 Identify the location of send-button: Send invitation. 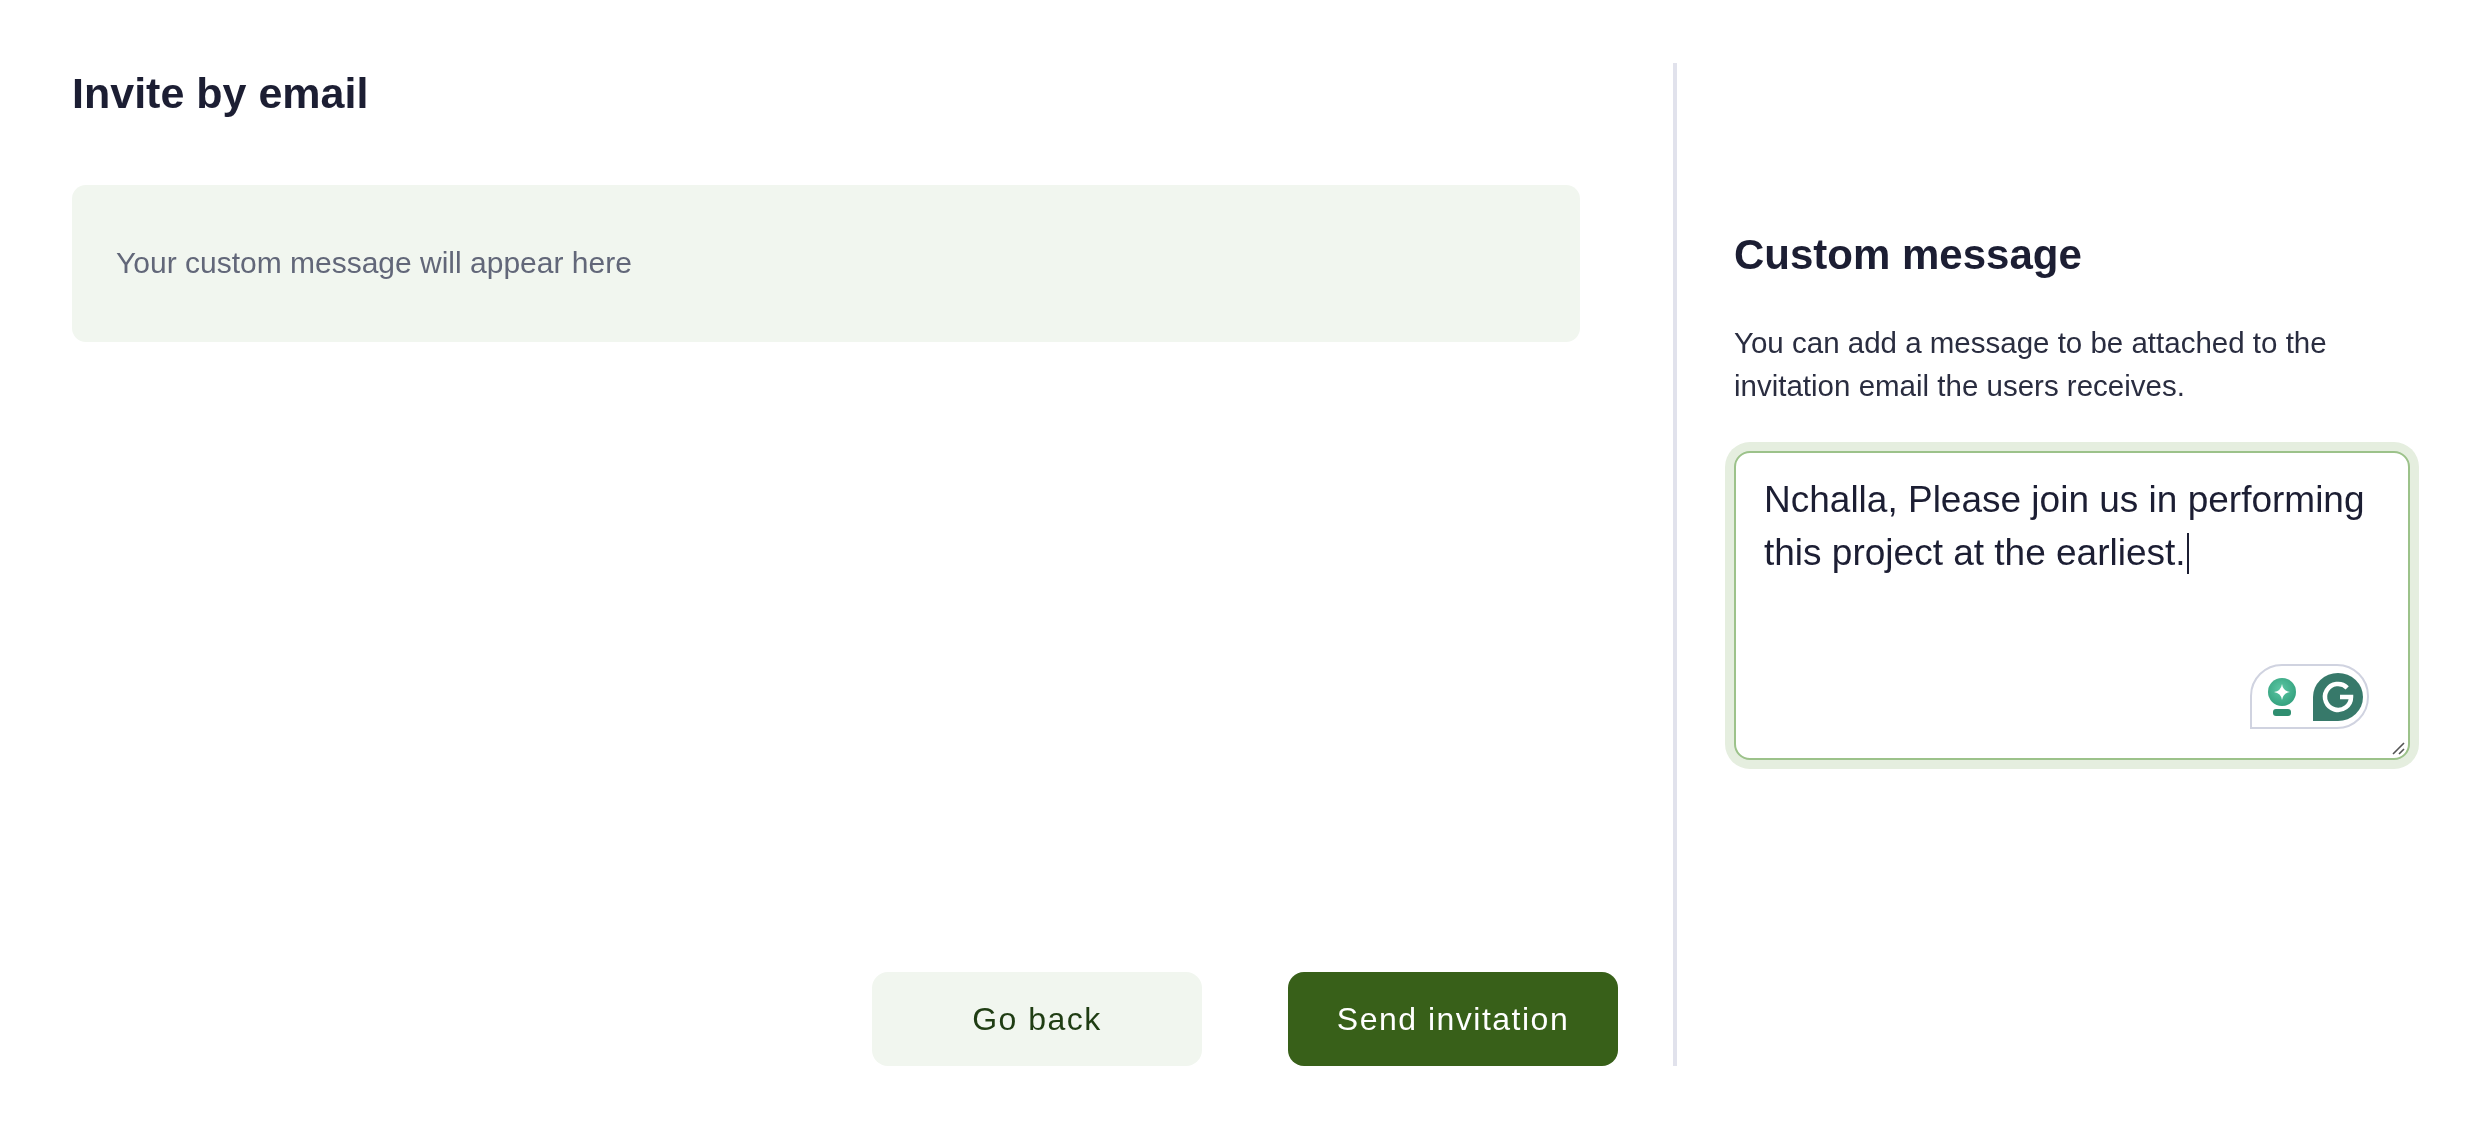
(1453, 1019).